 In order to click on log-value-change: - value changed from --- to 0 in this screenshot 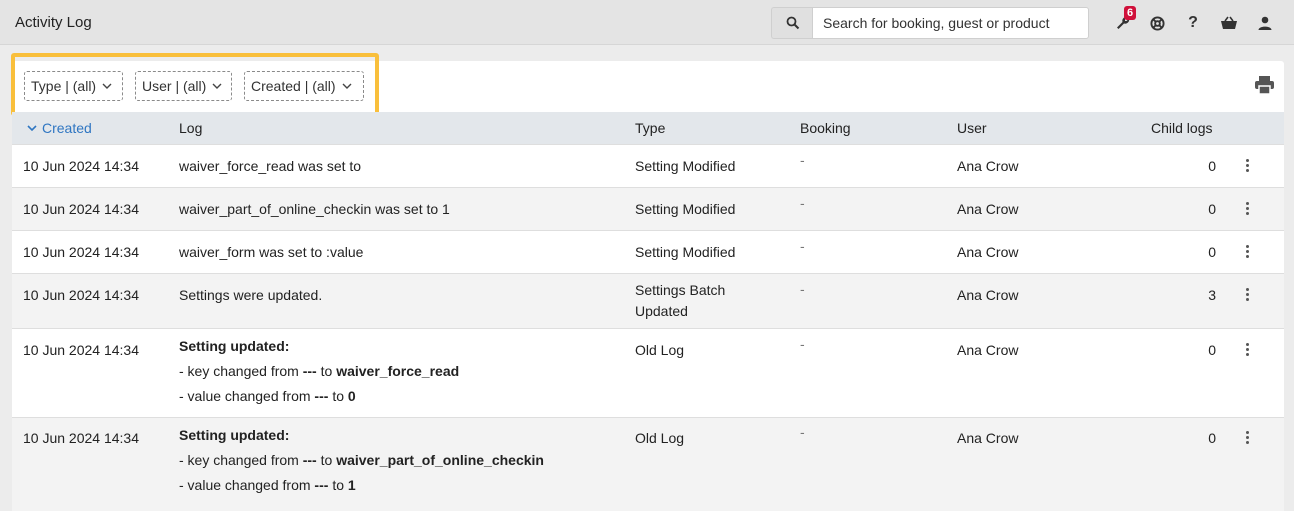, I will do `click(319, 396)`.